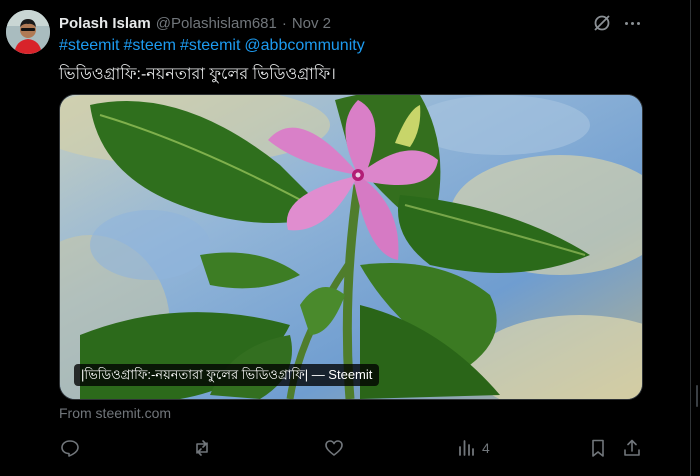 This screenshot has height=476, width=700. I want to click on link-source: From steemit.com, so click(115, 413).